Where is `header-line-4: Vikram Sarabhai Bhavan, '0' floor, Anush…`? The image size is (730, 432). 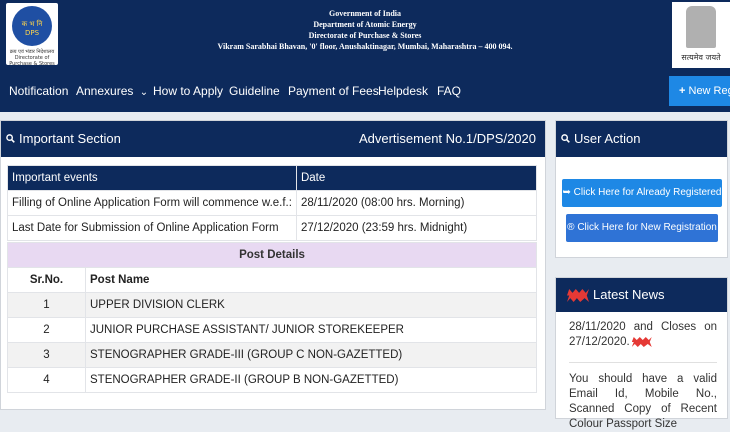 header-line-4: Vikram Sarabhai Bhavan, '0' floor, Anush… is located at coordinates (365, 46).